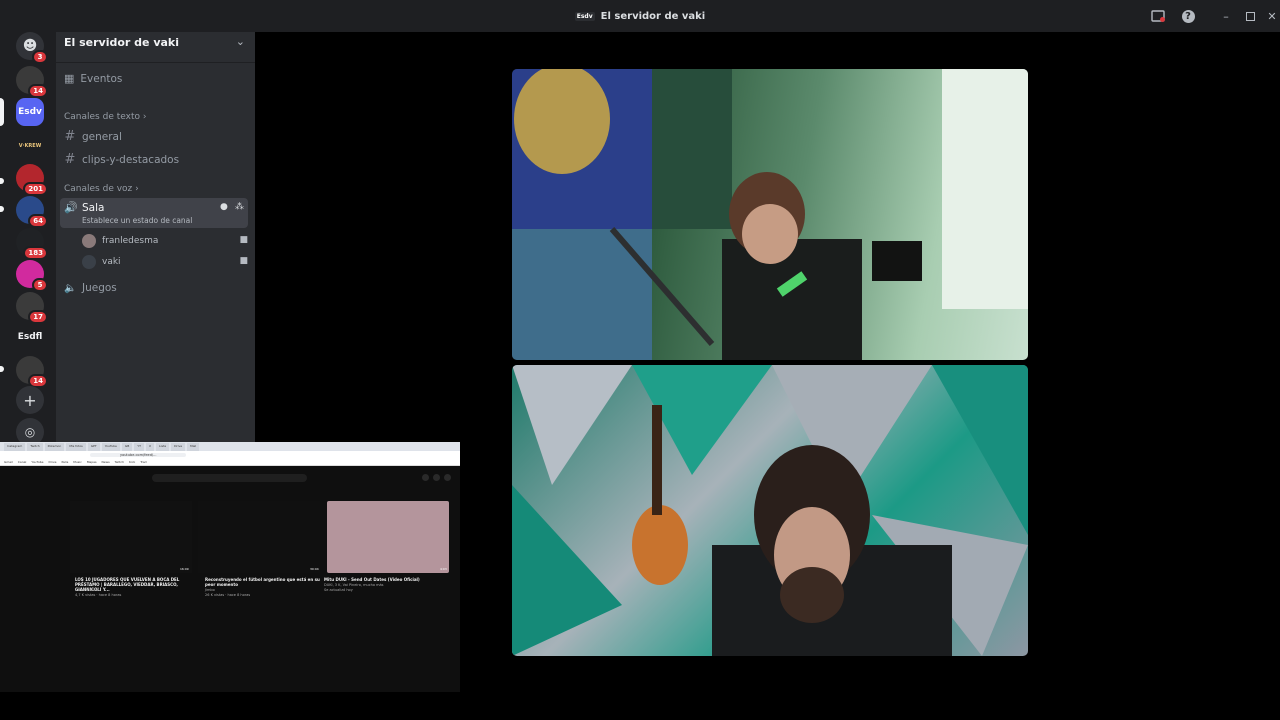 This screenshot has width=1280, height=720. What do you see at coordinates (111, 262) in the screenshot?
I see `member-name: vaki` at bounding box center [111, 262].